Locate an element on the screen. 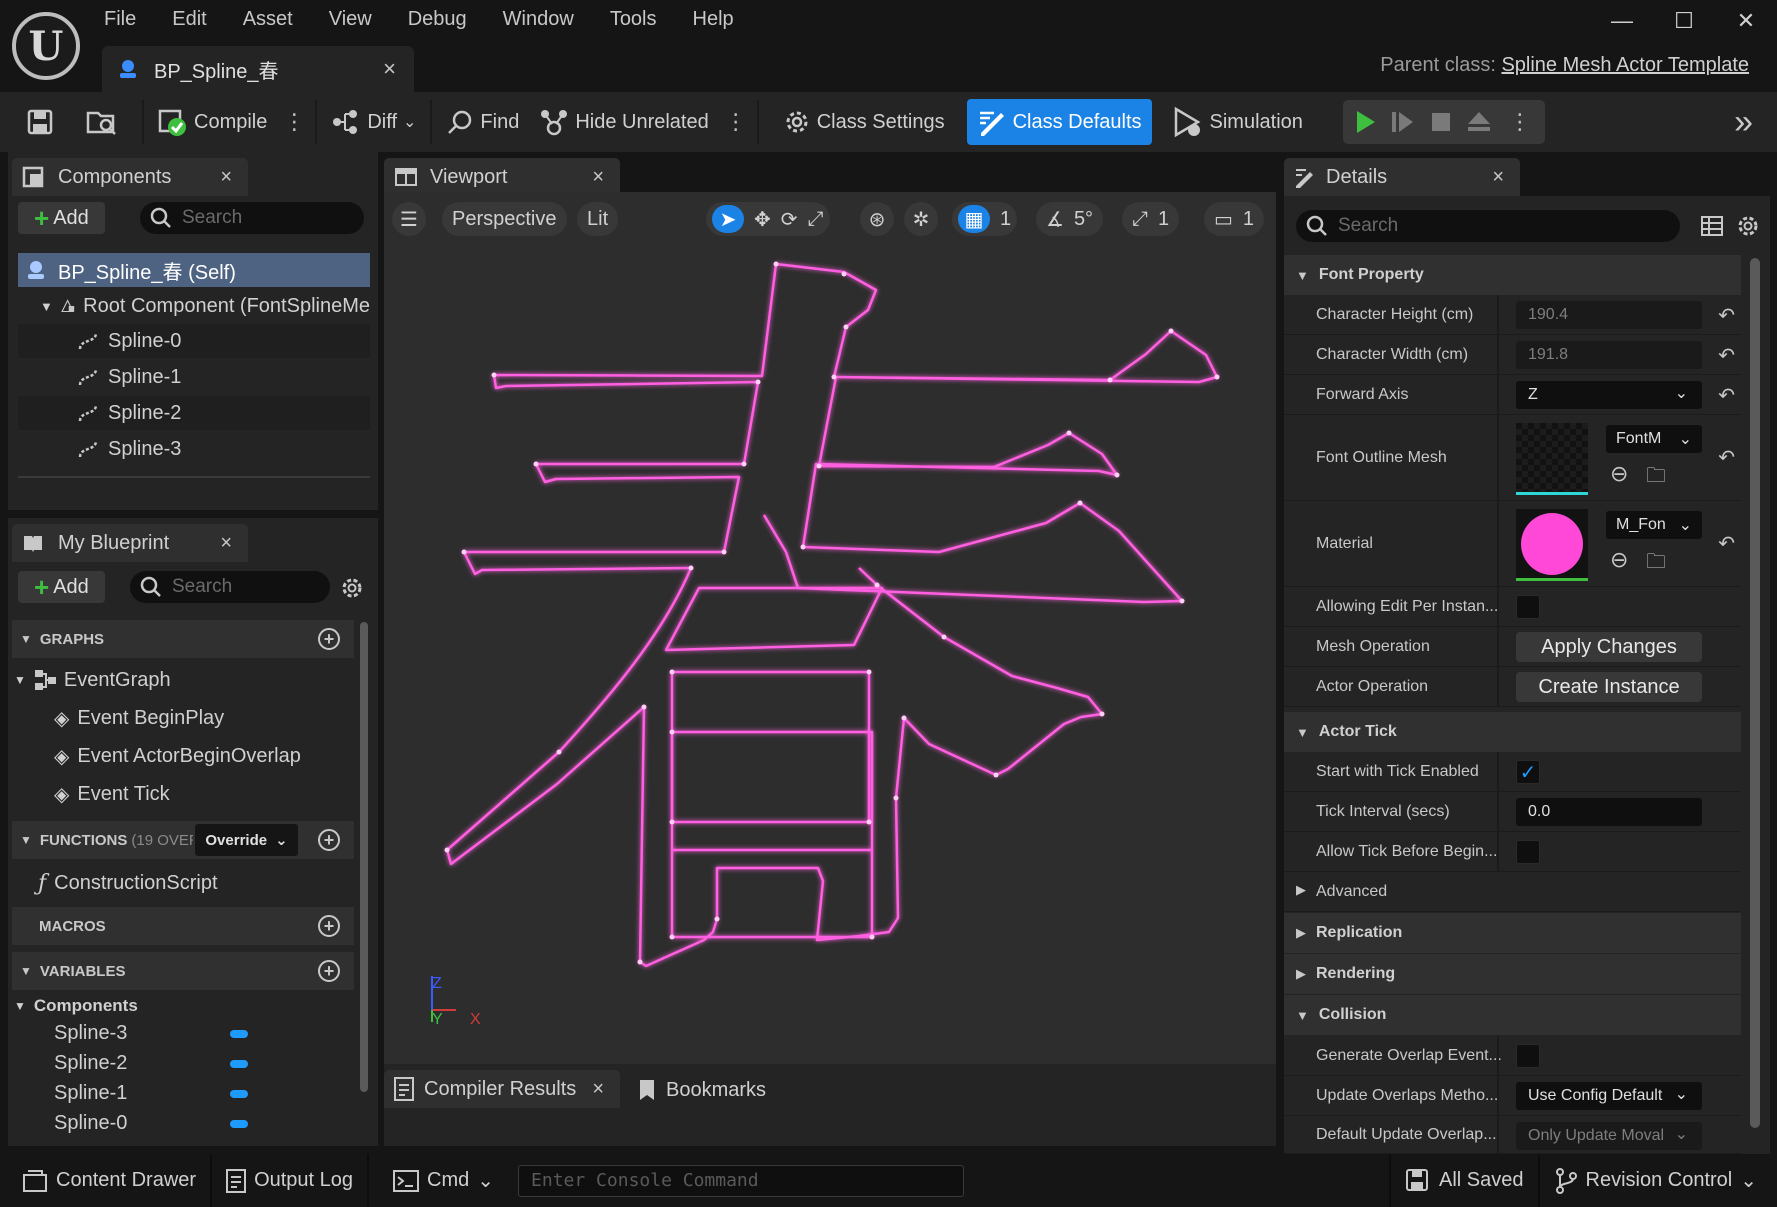 The height and width of the screenshot is (1207, 1777). revision-control-button: Revision Control ⌄ is located at coordinates (1657, 1180).